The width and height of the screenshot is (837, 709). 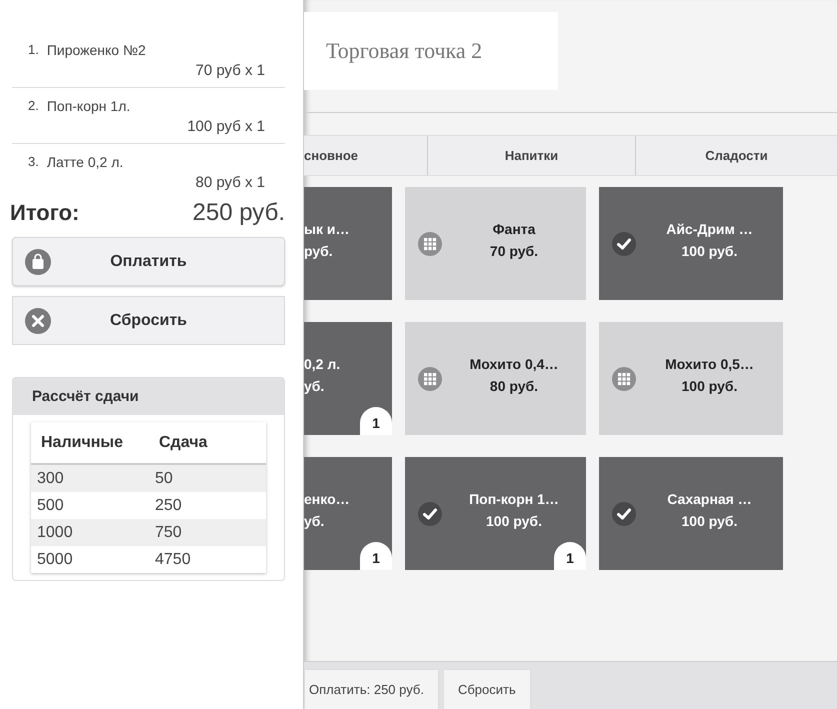 What do you see at coordinates (45, 213) in the screenshot?
I see `total-label: Итого:` at bounding box center [45, 213].